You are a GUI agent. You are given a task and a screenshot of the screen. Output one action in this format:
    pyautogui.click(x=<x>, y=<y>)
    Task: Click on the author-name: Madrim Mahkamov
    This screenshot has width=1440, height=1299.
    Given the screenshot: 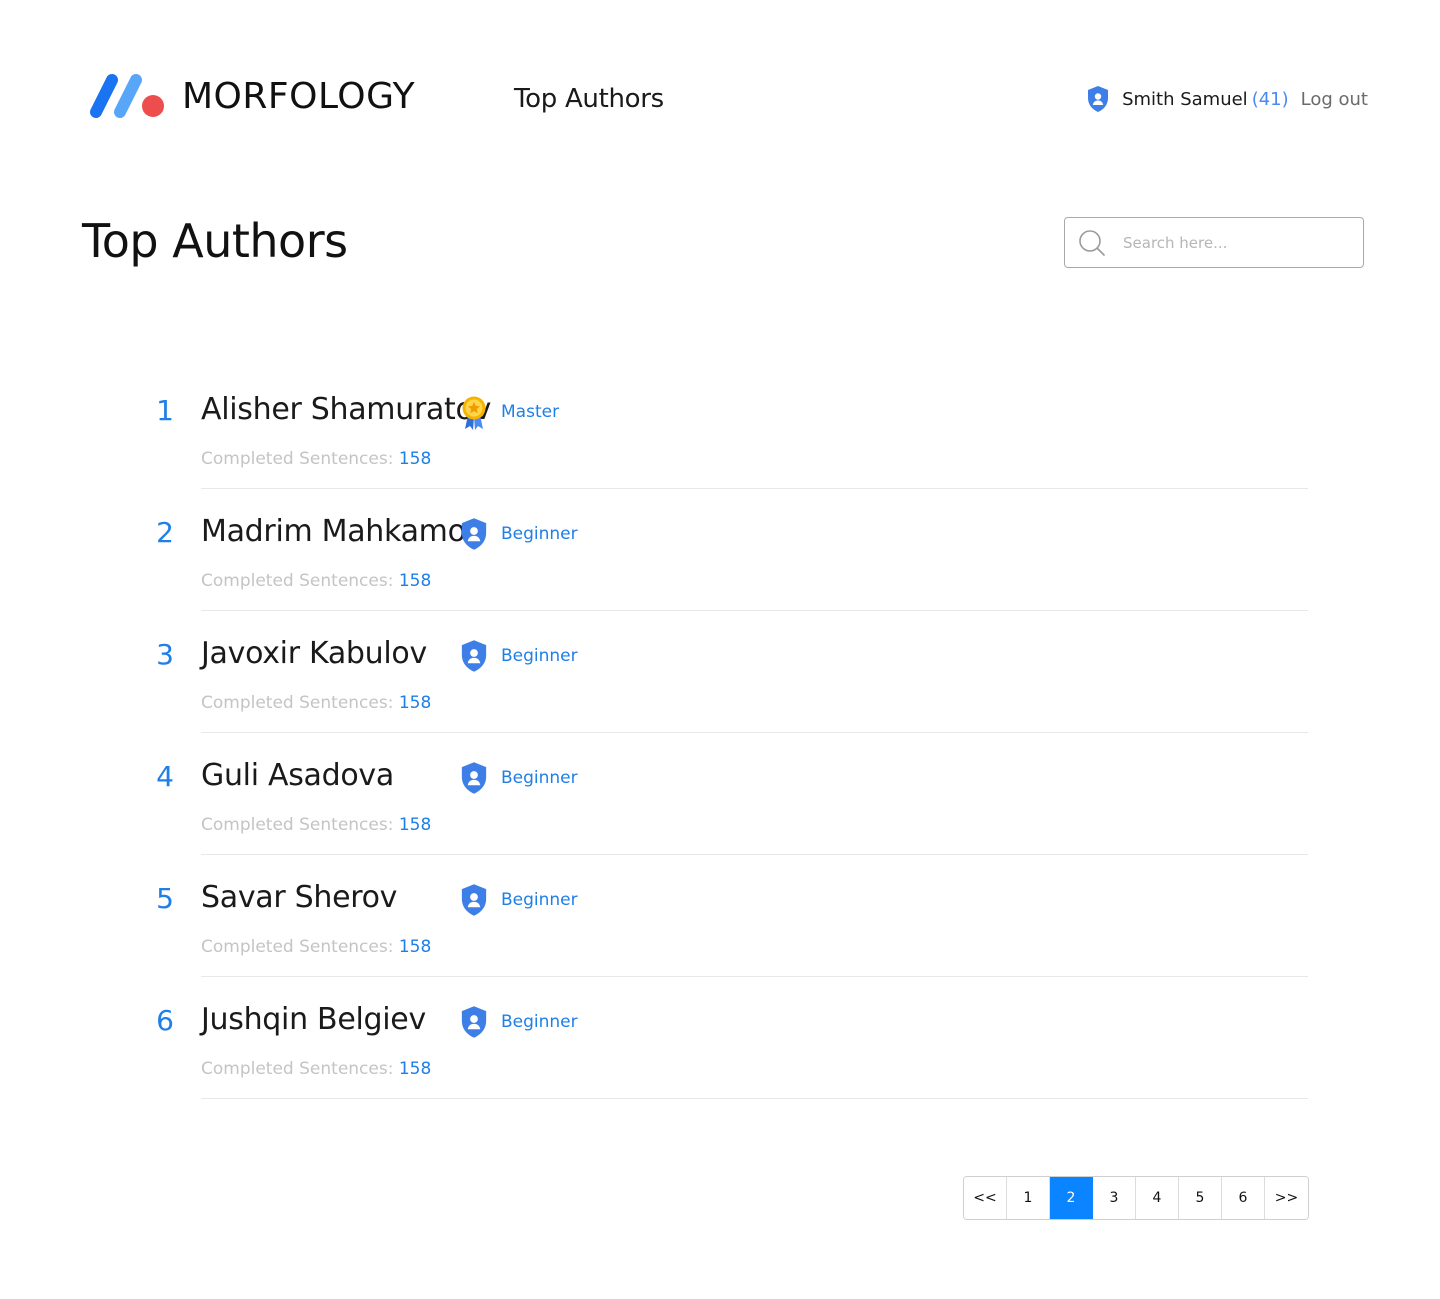 What is the action you would take?
    pyautogui.click(x=342, y=531)
    